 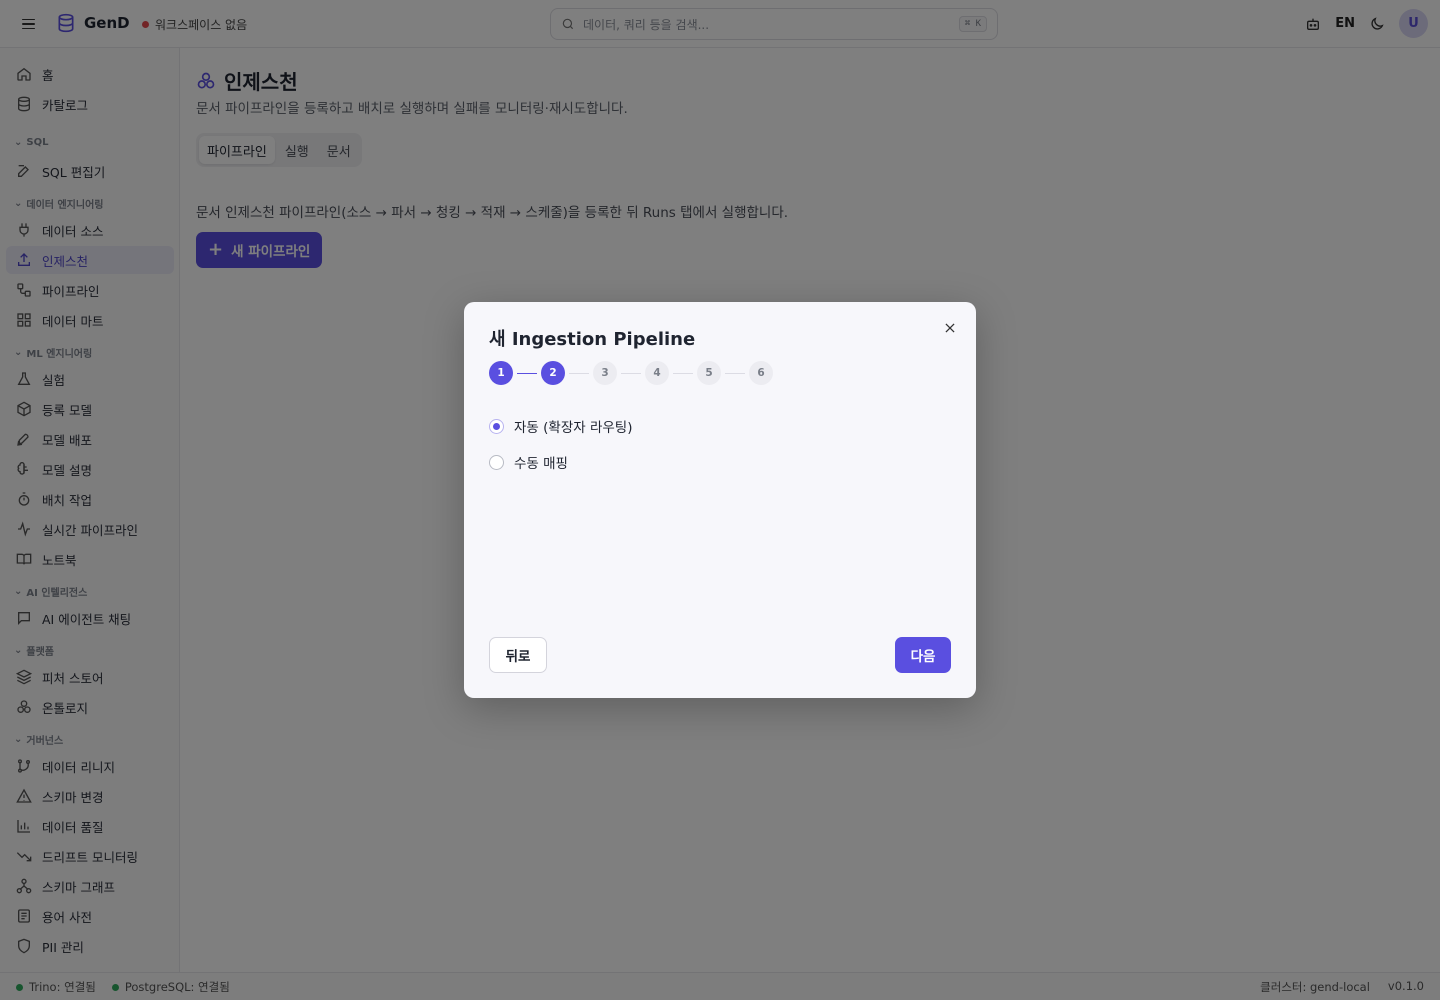 What do you see at coordinates (518, 655) in the screenshot?
I see `back-button: 뒤로` at bounding box center [518, 655].